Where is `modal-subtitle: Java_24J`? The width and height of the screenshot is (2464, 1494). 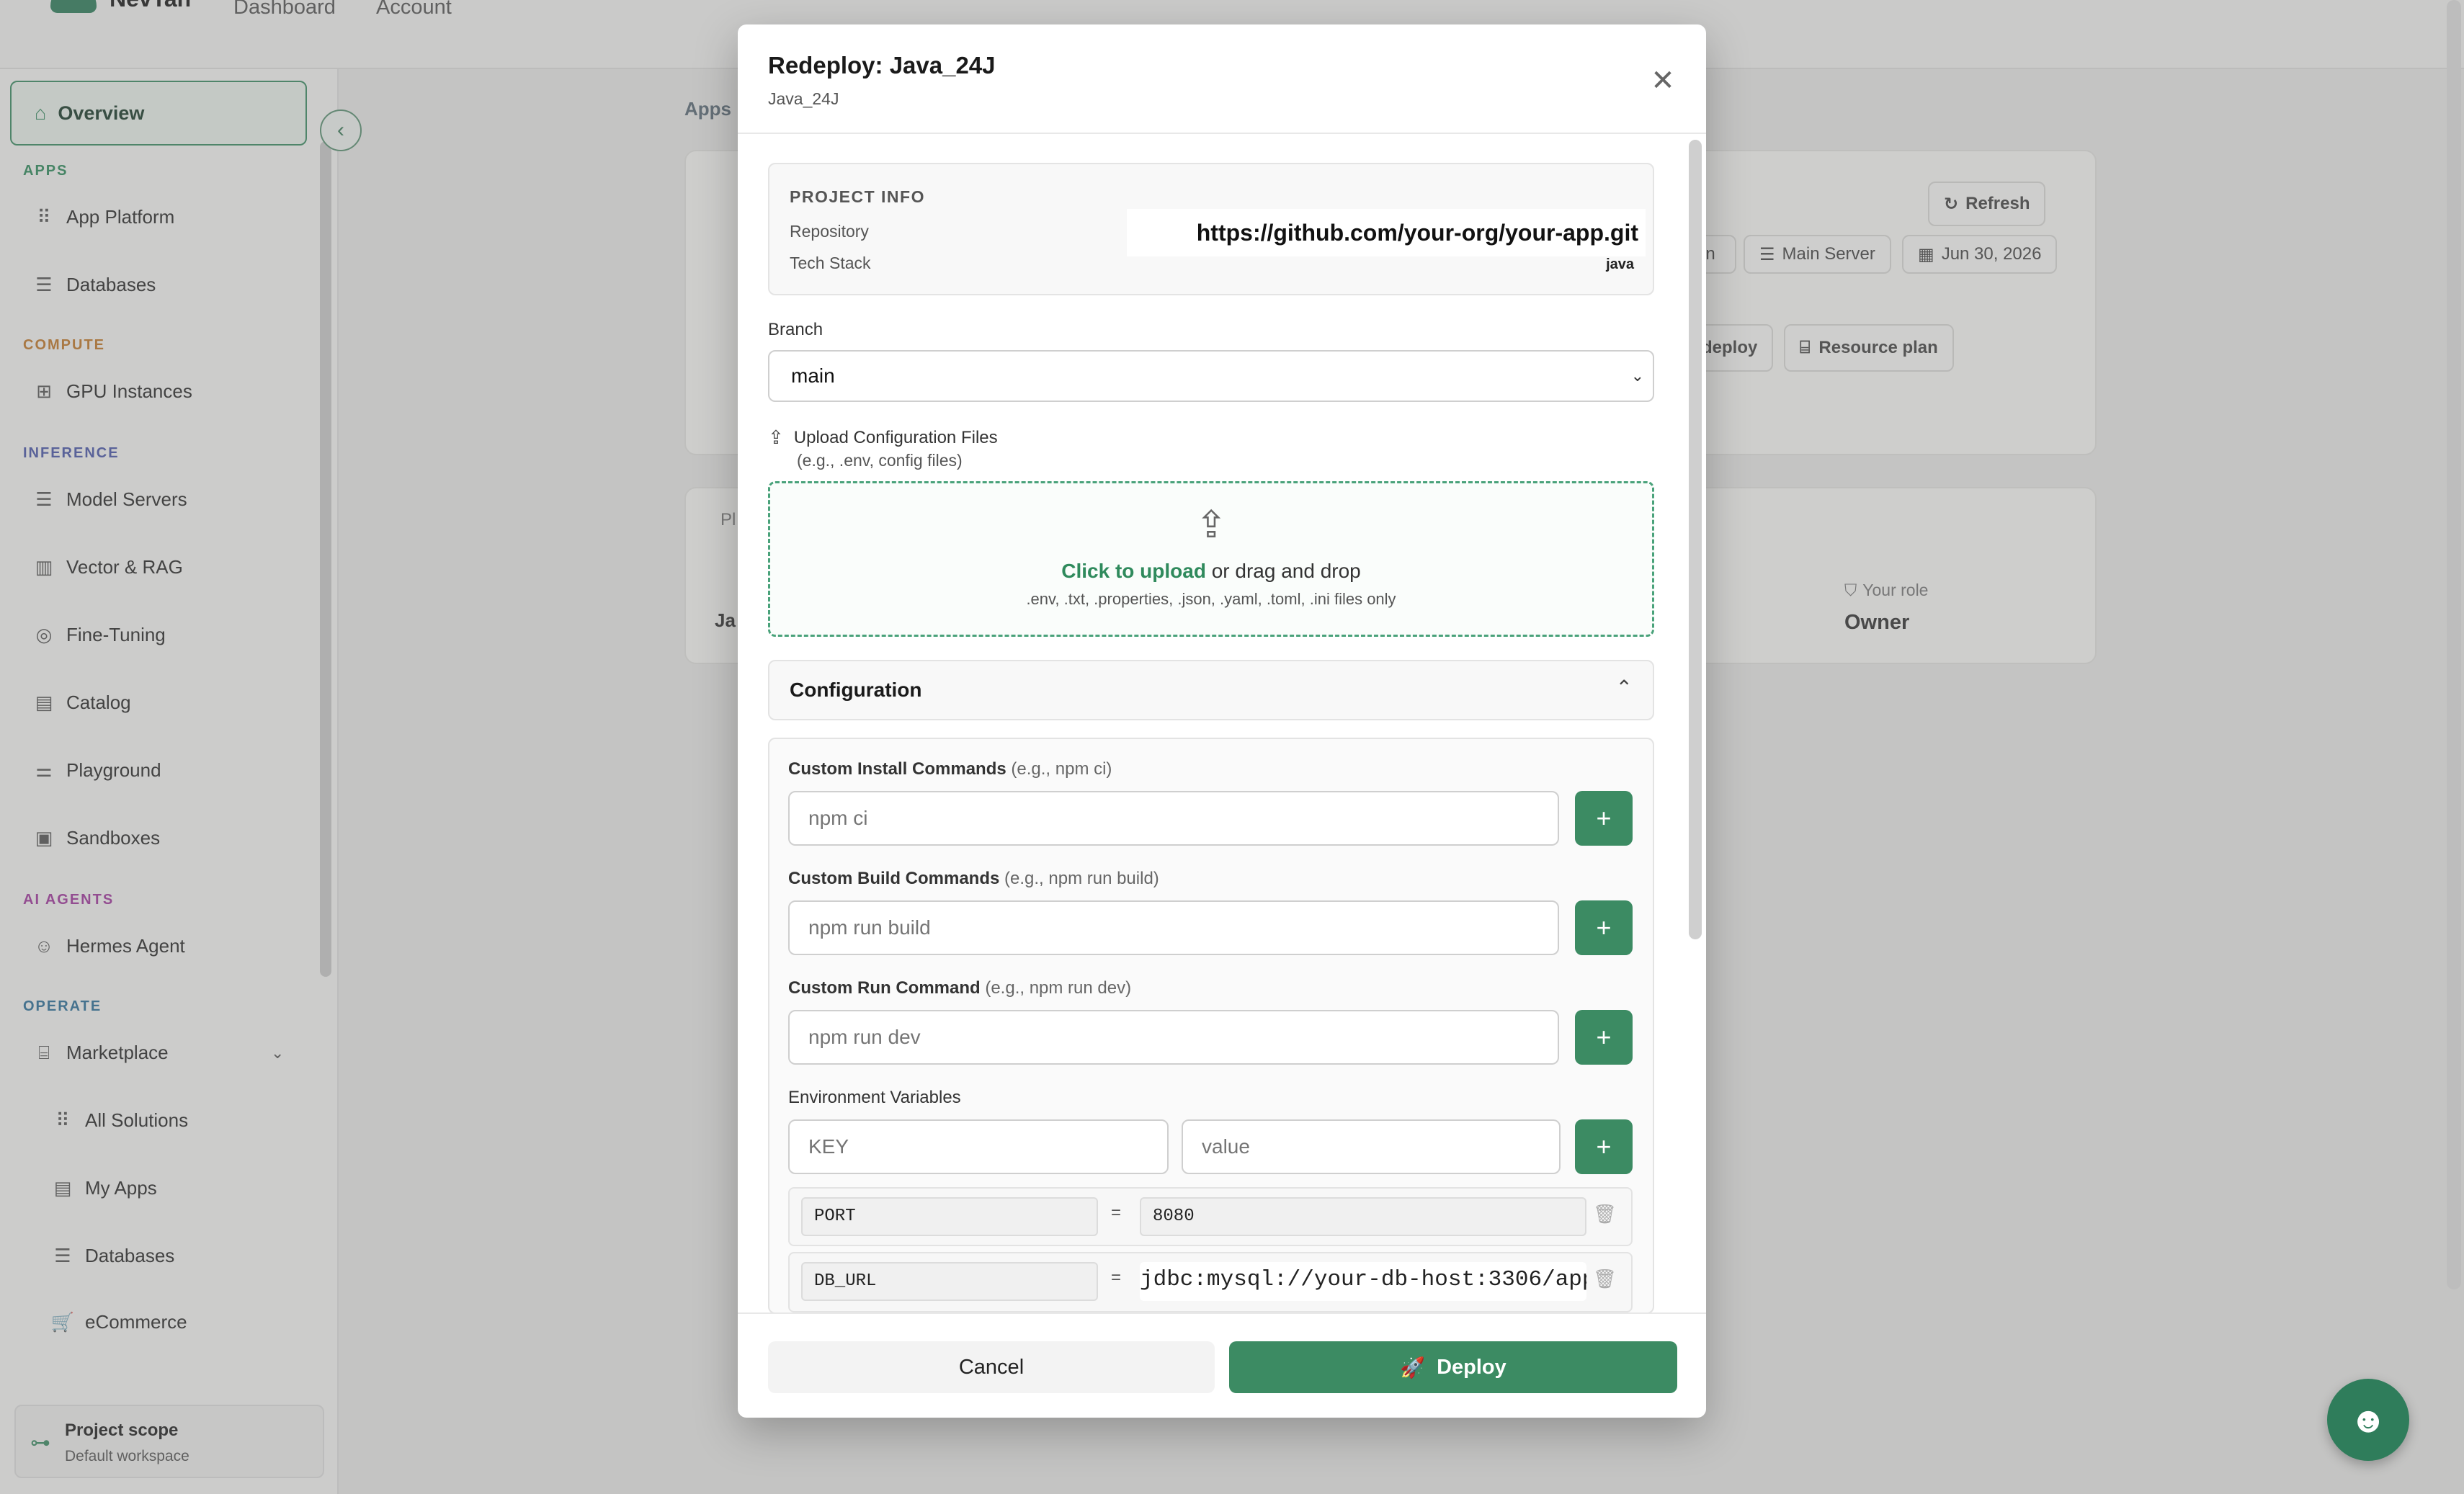
modal-subtitle: Java_24J is located at coordinates (803, 98).